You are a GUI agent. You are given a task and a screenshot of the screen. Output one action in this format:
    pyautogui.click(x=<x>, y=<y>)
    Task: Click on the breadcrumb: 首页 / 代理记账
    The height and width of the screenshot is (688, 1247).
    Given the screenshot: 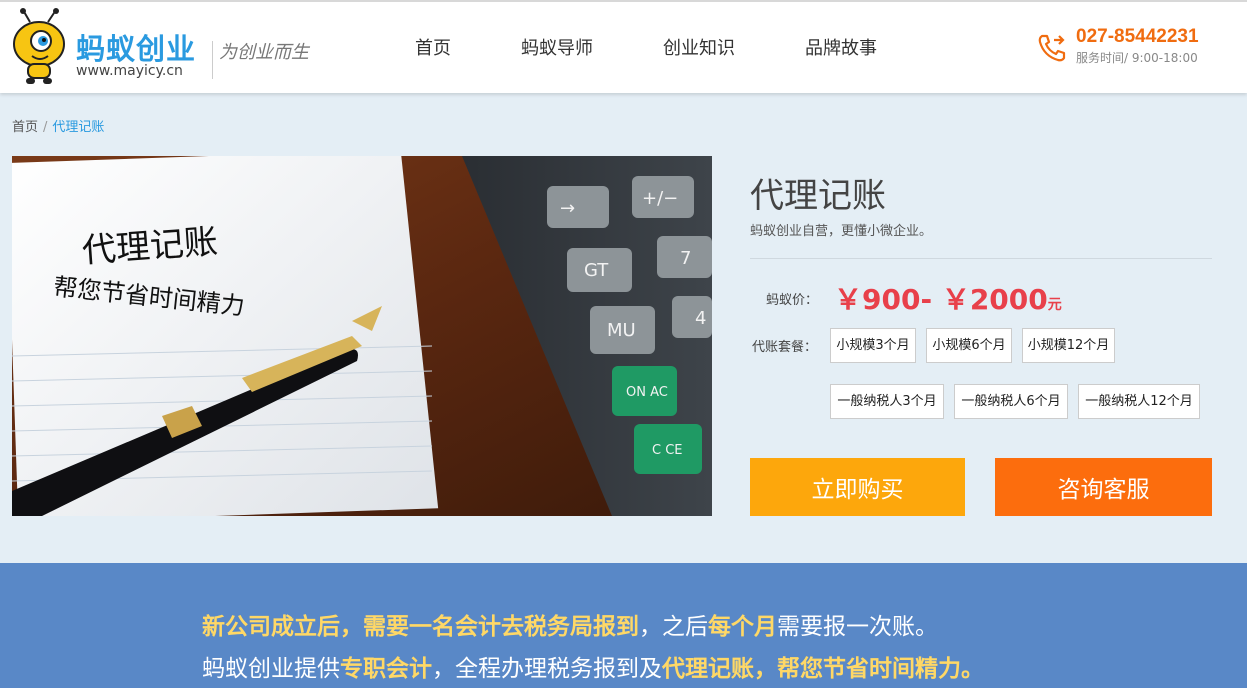 What is the action you would take?
    pyautogui.click(x=58, y=125)
    